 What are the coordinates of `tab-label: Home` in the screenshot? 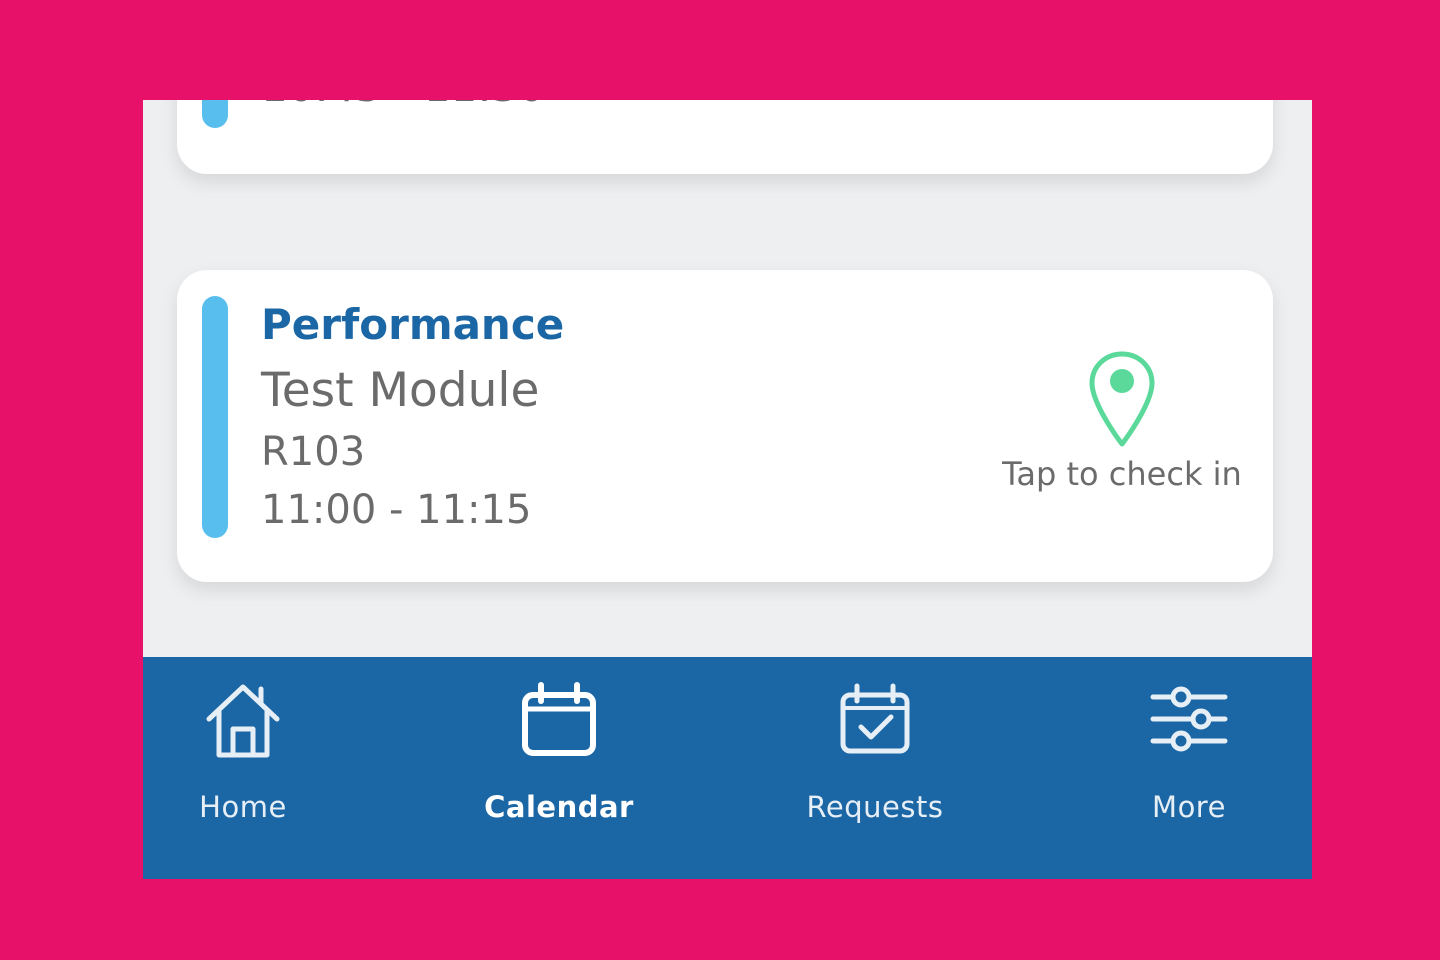 It's located at (243, 807).